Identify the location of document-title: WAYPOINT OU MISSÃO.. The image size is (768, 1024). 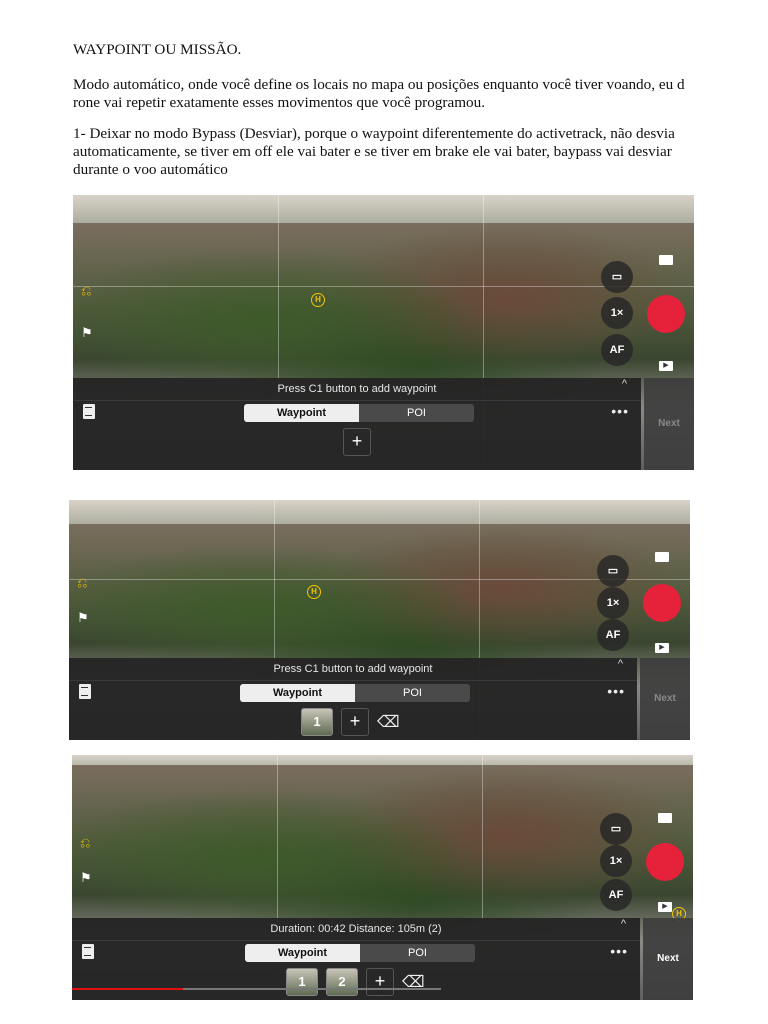
(157, 49).